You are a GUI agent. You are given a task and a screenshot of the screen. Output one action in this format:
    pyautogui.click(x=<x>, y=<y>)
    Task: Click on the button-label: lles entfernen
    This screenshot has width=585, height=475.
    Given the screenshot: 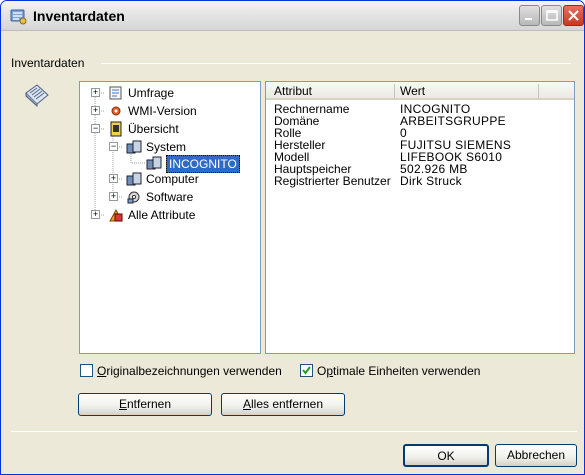 What is the action you would take?
    pyautogui.click(x=287, y=404)
    